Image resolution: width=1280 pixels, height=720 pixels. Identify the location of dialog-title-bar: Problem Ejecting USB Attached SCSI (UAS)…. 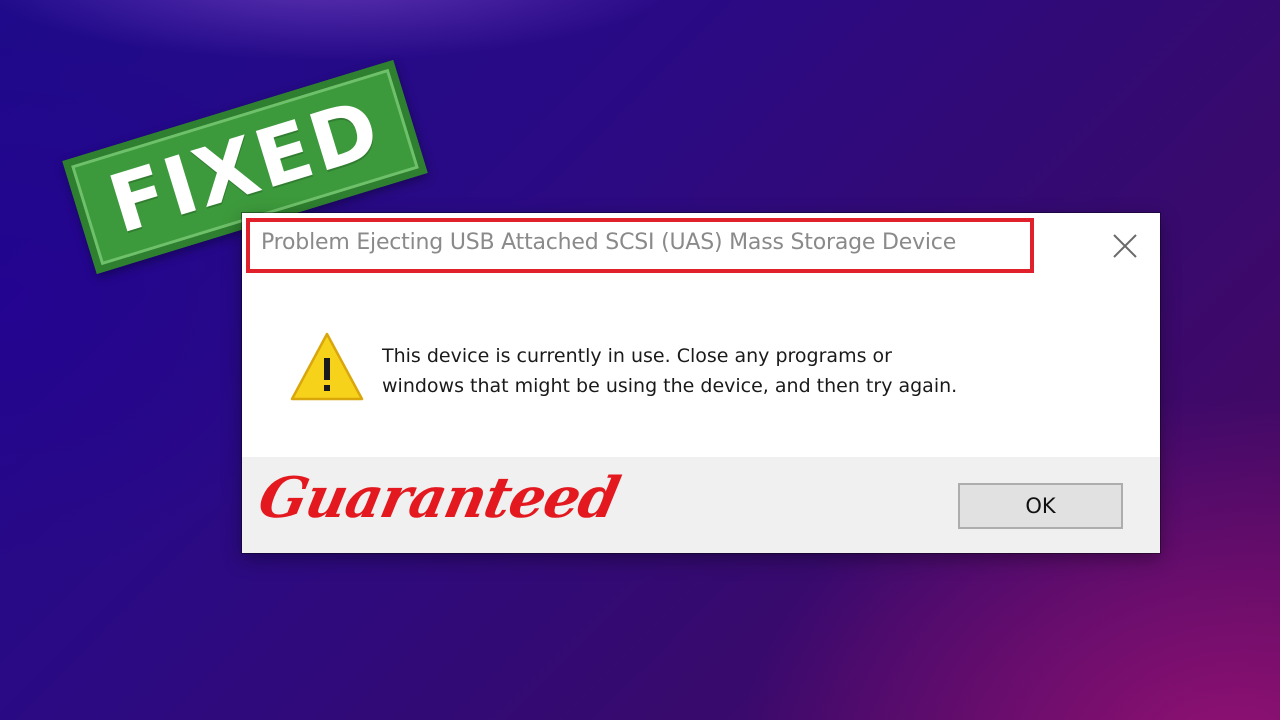
(701, 246).